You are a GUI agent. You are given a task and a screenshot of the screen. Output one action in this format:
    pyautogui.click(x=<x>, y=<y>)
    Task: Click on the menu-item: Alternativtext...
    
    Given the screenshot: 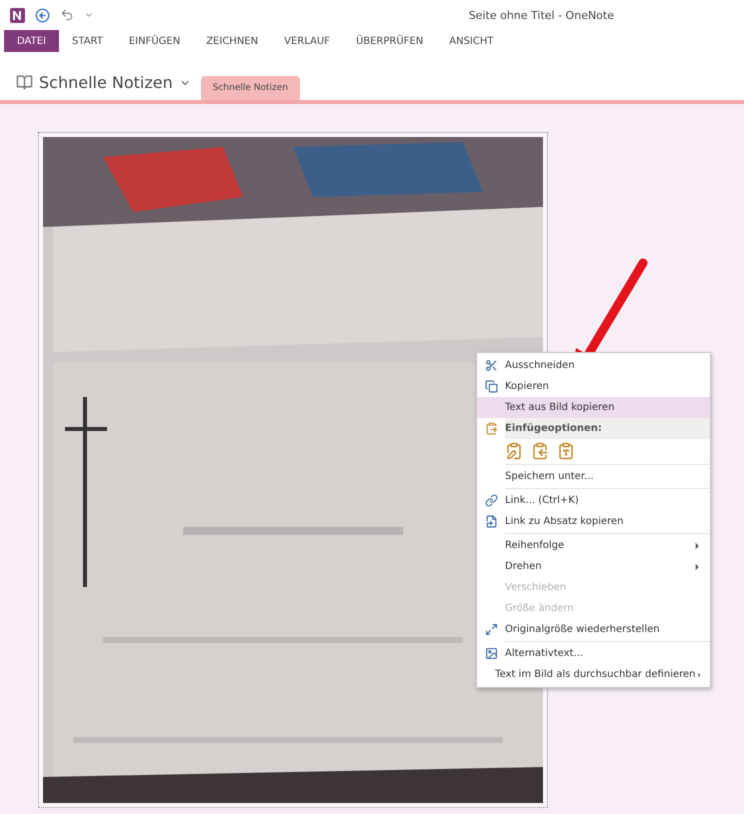 What is the action you would take?
    pyautogui.click(x=593, y=653)
    